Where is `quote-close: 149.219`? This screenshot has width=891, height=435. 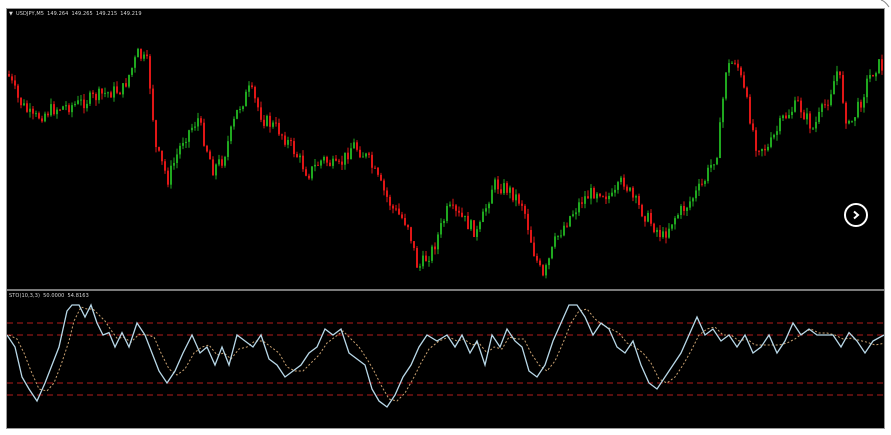
quote-close: 149.219 is located at coordinates (131, 14).